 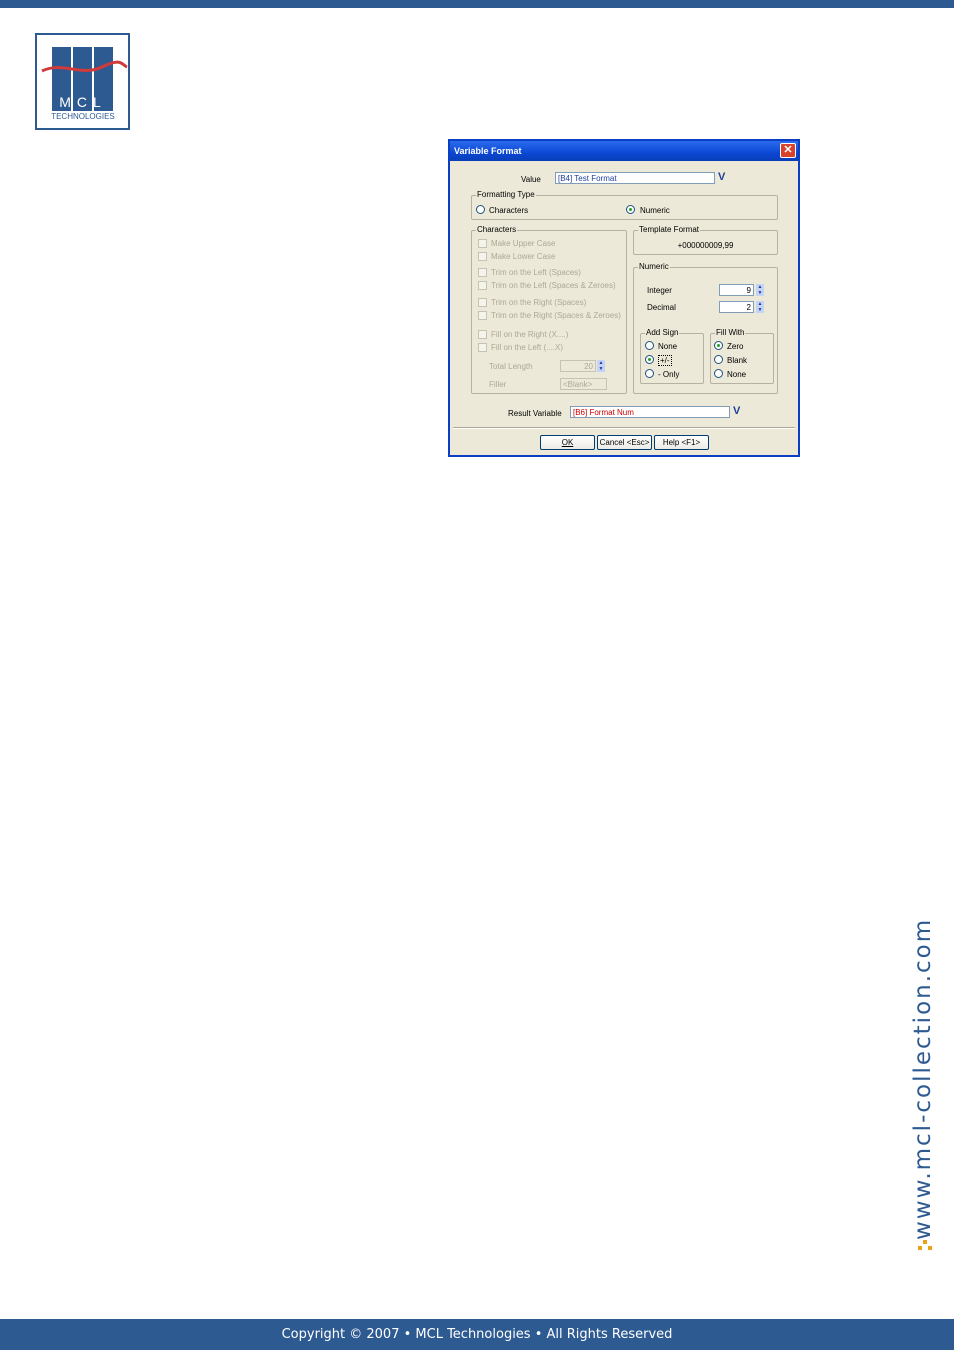 I want to click on trim-right-zeroes-checkbox, so click(x=482, y=315).